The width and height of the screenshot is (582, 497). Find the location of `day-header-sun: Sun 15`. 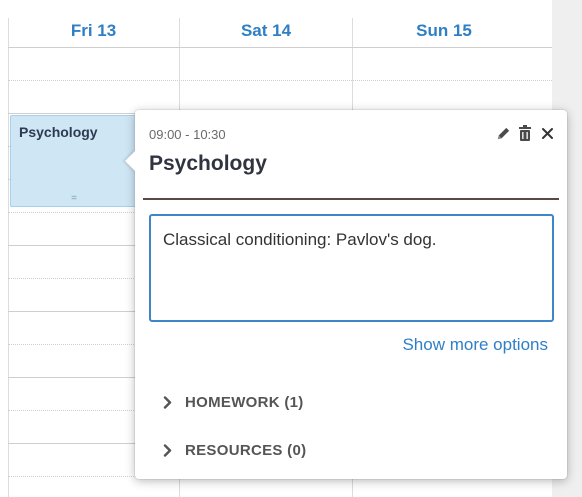

day-header-sun: Sun 15 is located at coordinates (444, 31).